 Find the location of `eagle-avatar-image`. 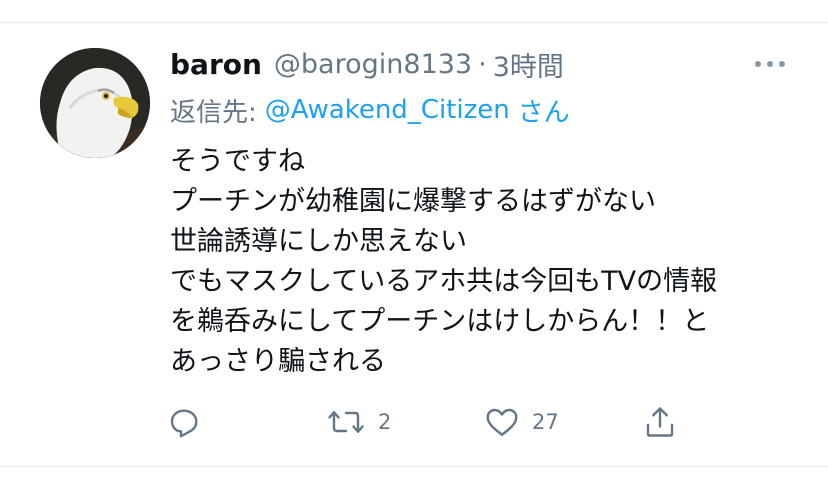

eagle-avatar-image is located at coordinates (95, 103).